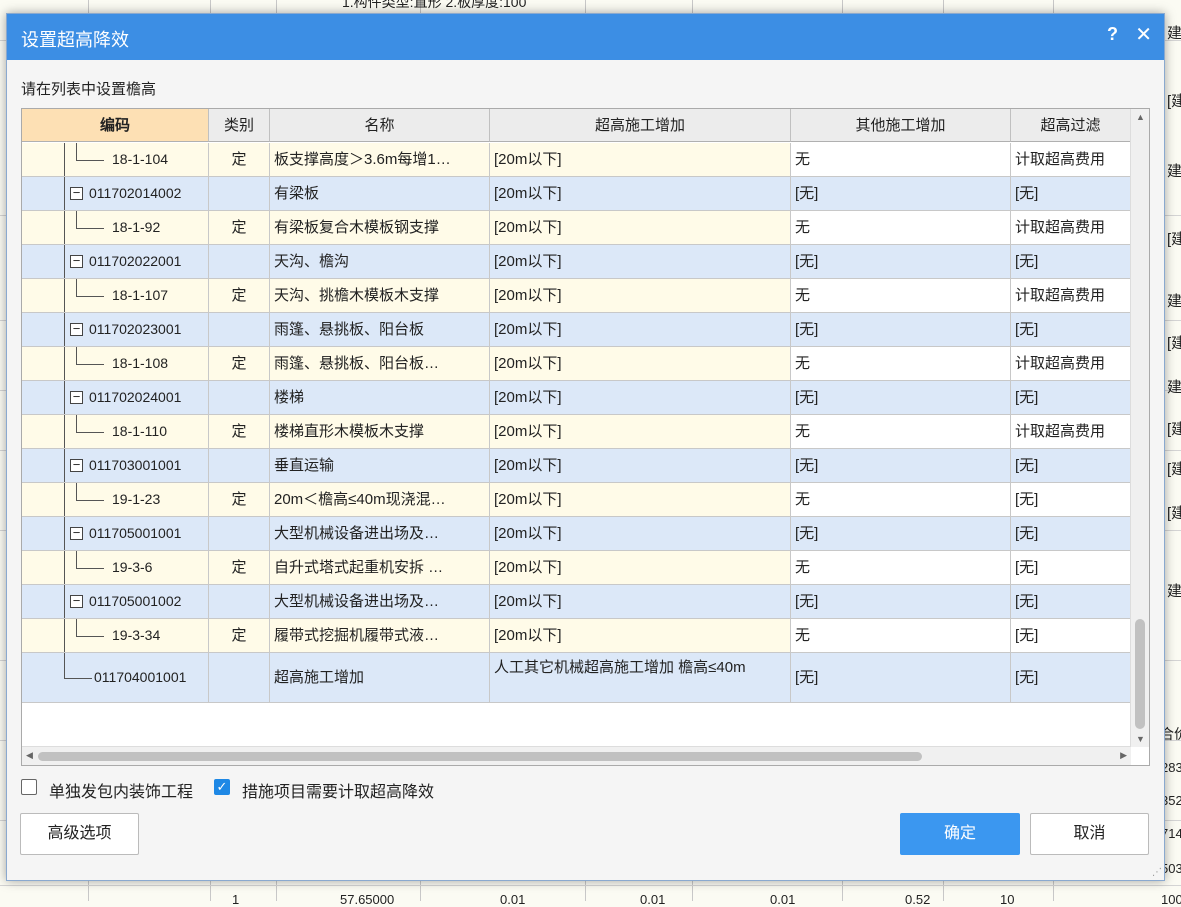 Image resolution: width=1181 pixels, height=907 pixels. What do you see at coordinates (1143, 34) in the screenshot?
I see `close-button: ✕` at bounding box center [1143, 34].